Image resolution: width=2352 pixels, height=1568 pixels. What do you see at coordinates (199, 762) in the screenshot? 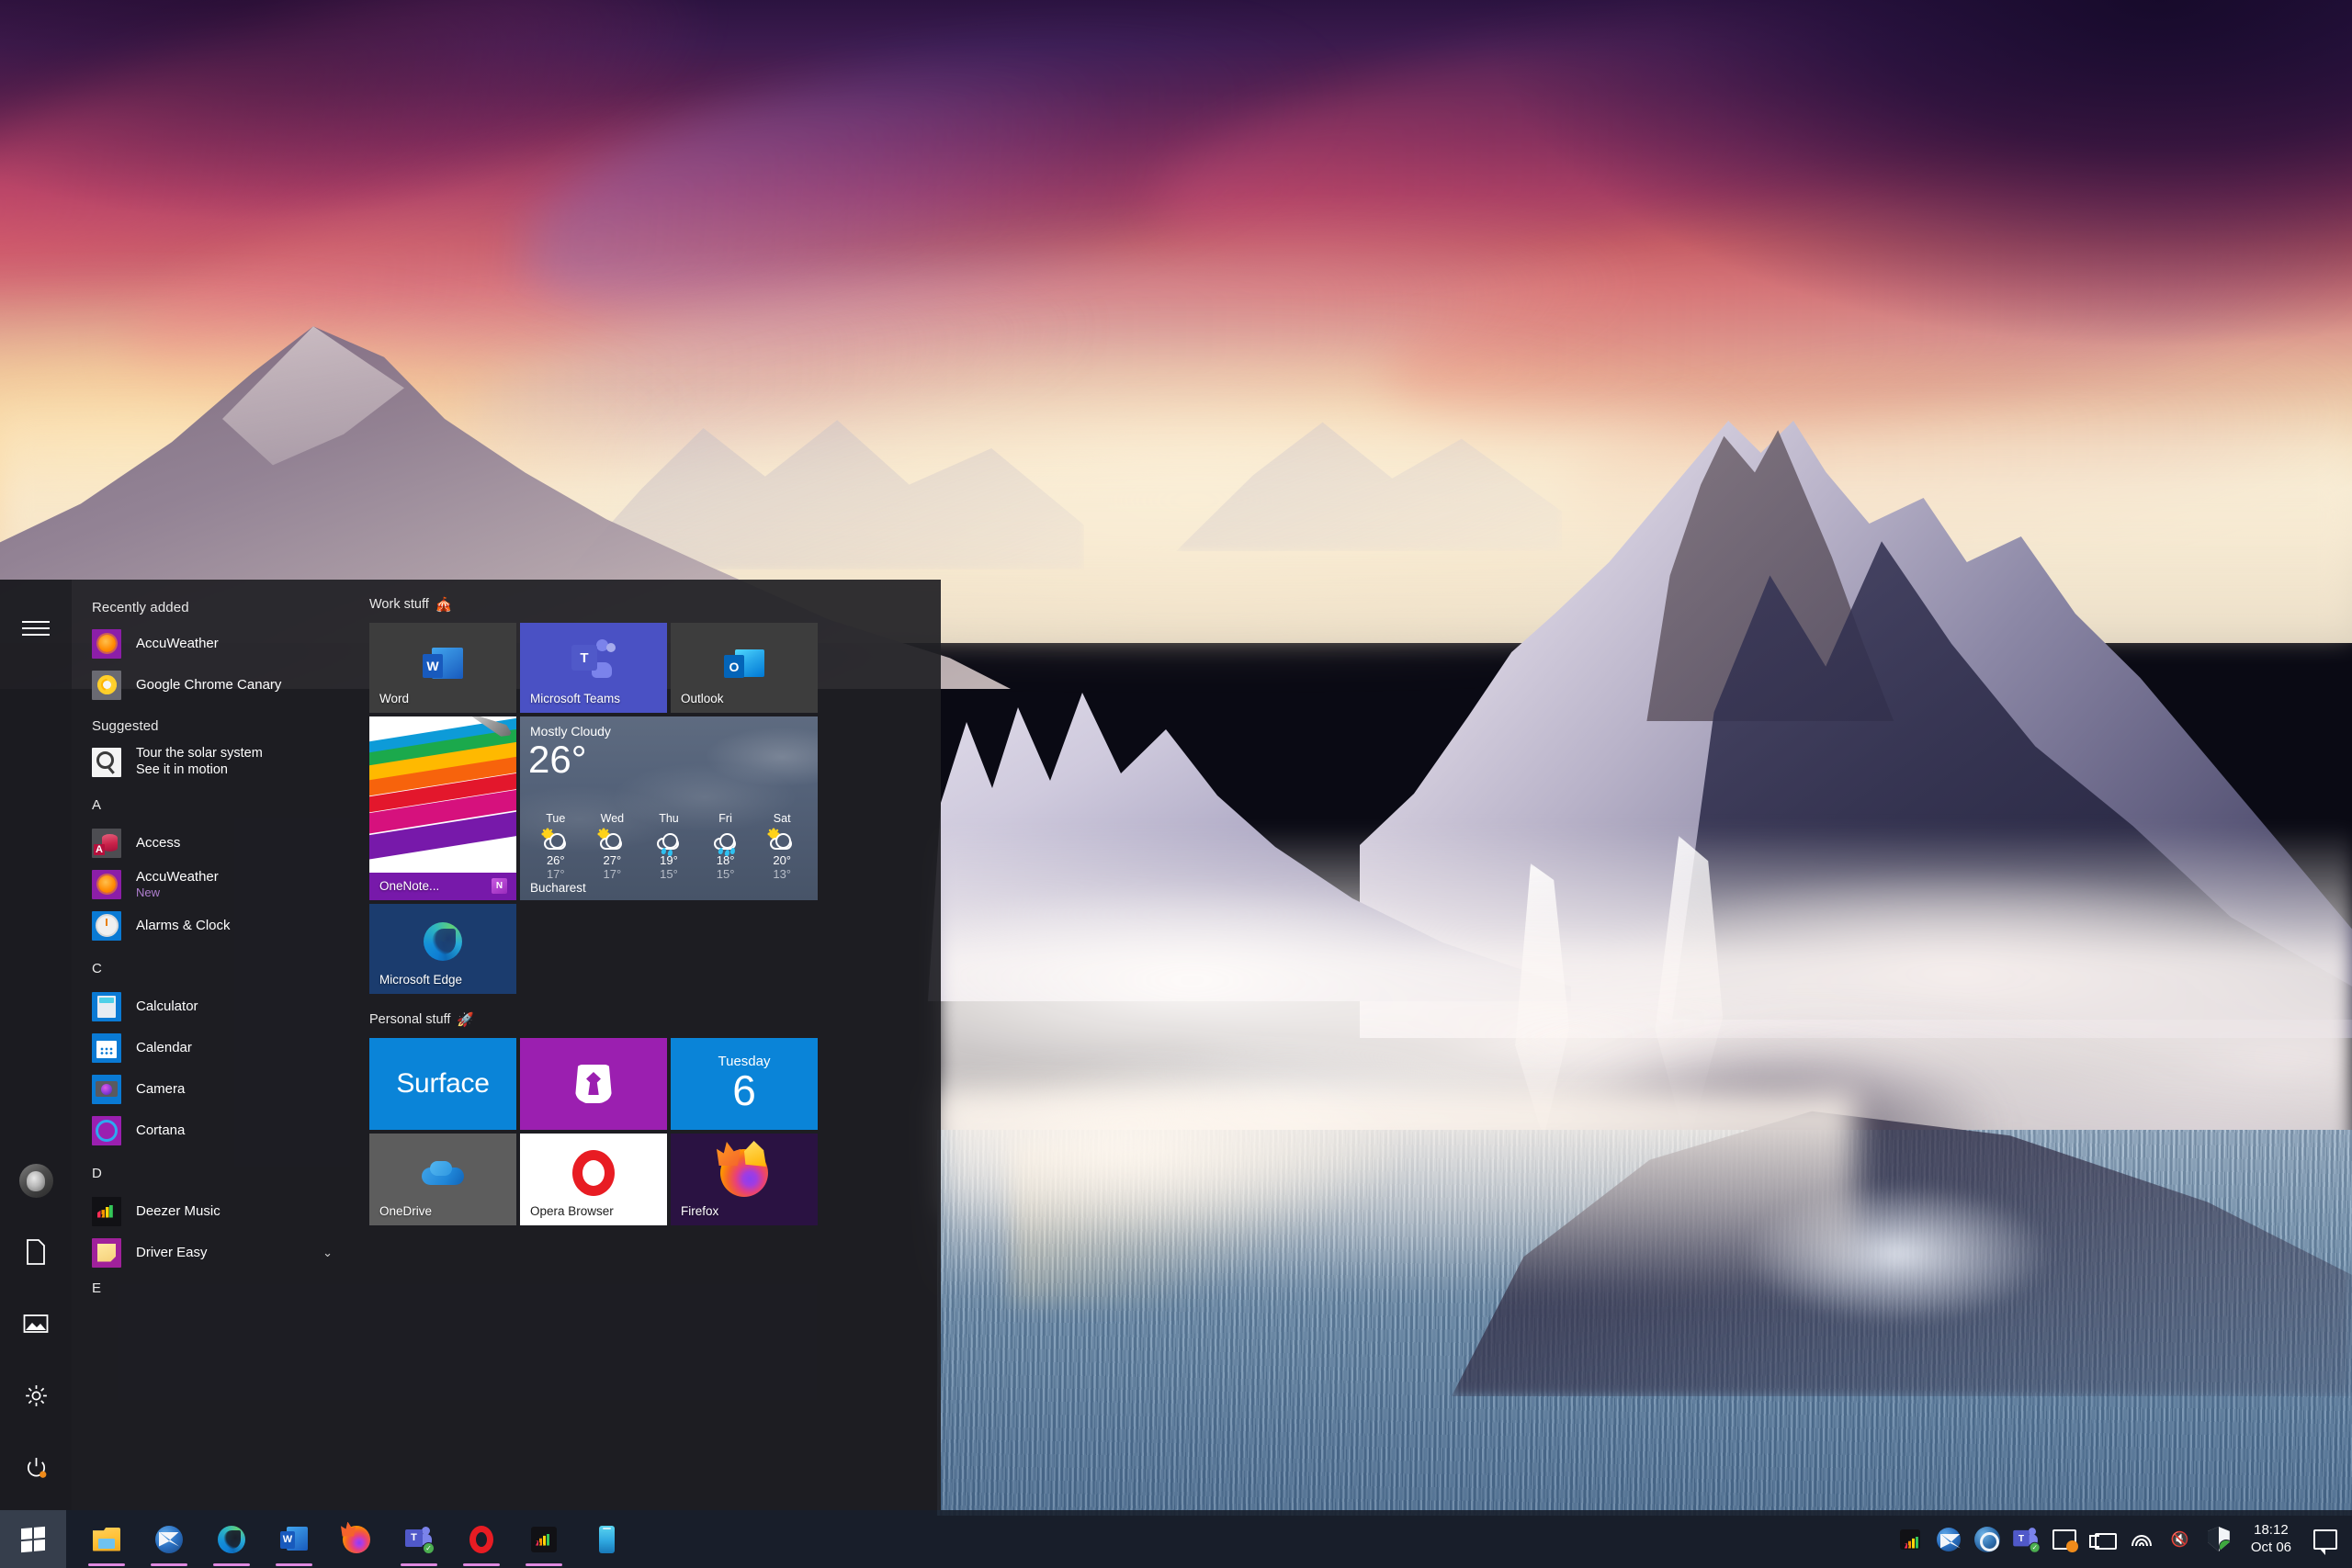
I see `suggested-text: Tour the solar system See it in motion` at bounding box center [199, 762].